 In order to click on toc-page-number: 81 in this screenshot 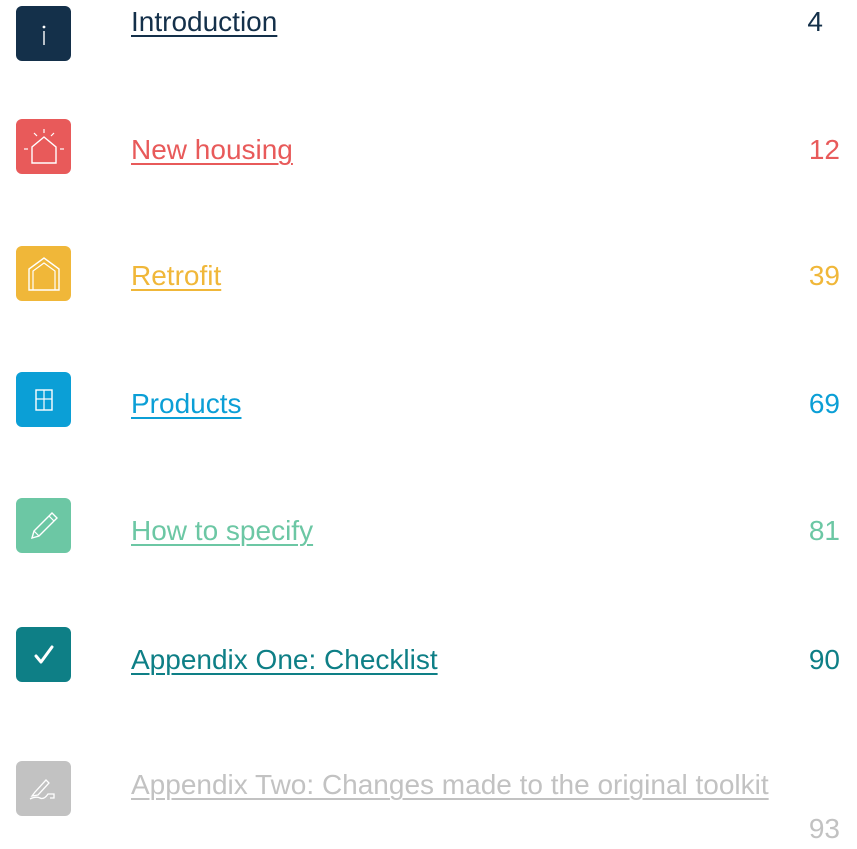, I will do `click(824, 530)`.